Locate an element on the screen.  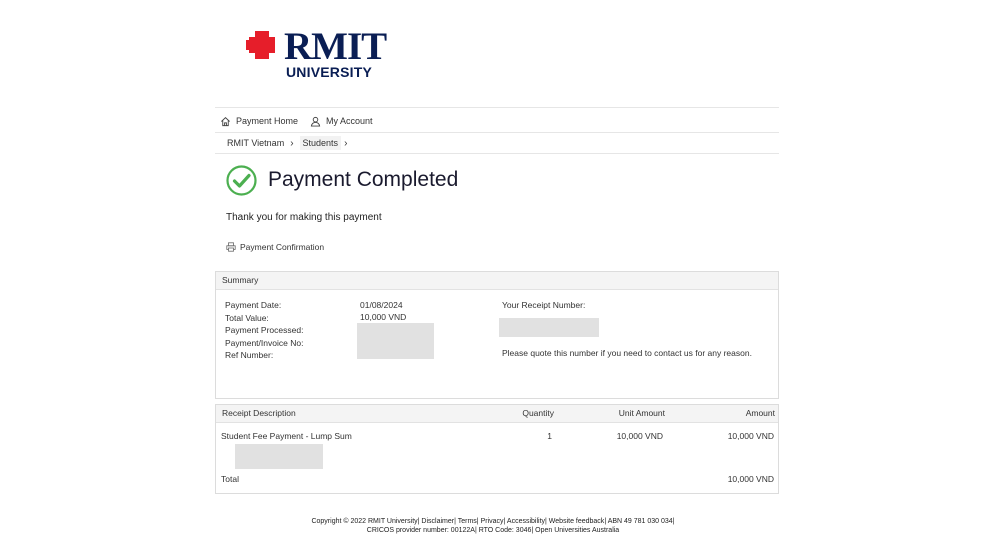
footer-link-privacy: Privacy is located at coordinates (492, 521).